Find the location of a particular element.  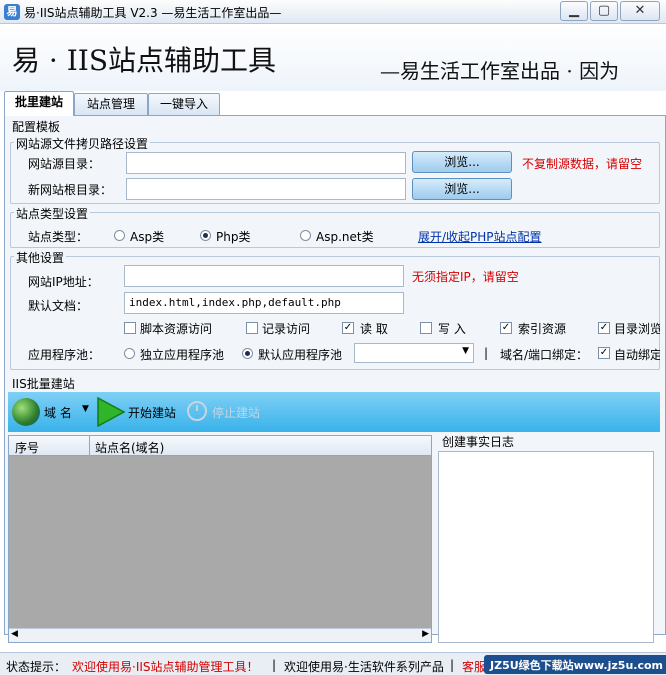

ip-hint: 无须指定IP，请留空 is located at coordinates (465, 277).